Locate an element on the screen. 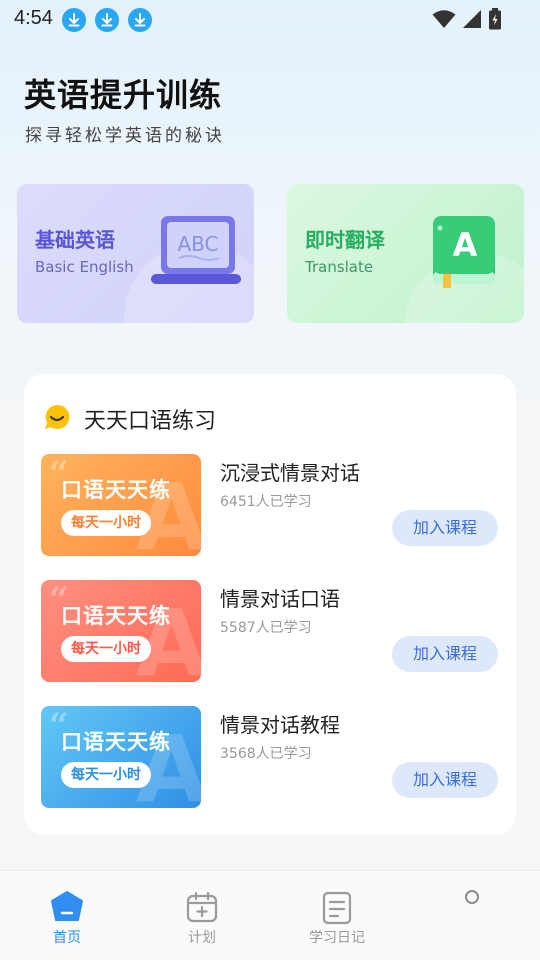 The image size is (540, 960). nav-label: 首页 is located at coordinates (67, 938).